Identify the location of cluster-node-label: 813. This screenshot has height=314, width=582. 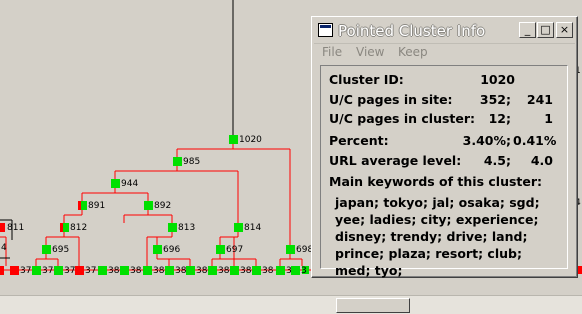
(186, 228).